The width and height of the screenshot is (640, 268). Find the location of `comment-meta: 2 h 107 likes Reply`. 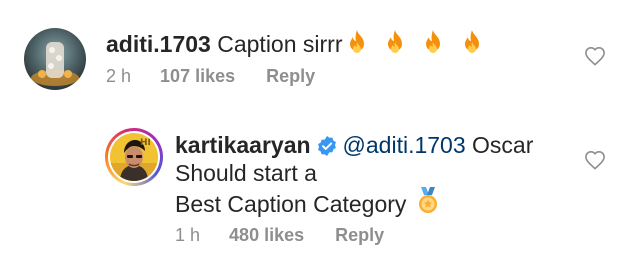

comment-meta: 2 h 107 likes Reply is located at coordinates (210, 76).